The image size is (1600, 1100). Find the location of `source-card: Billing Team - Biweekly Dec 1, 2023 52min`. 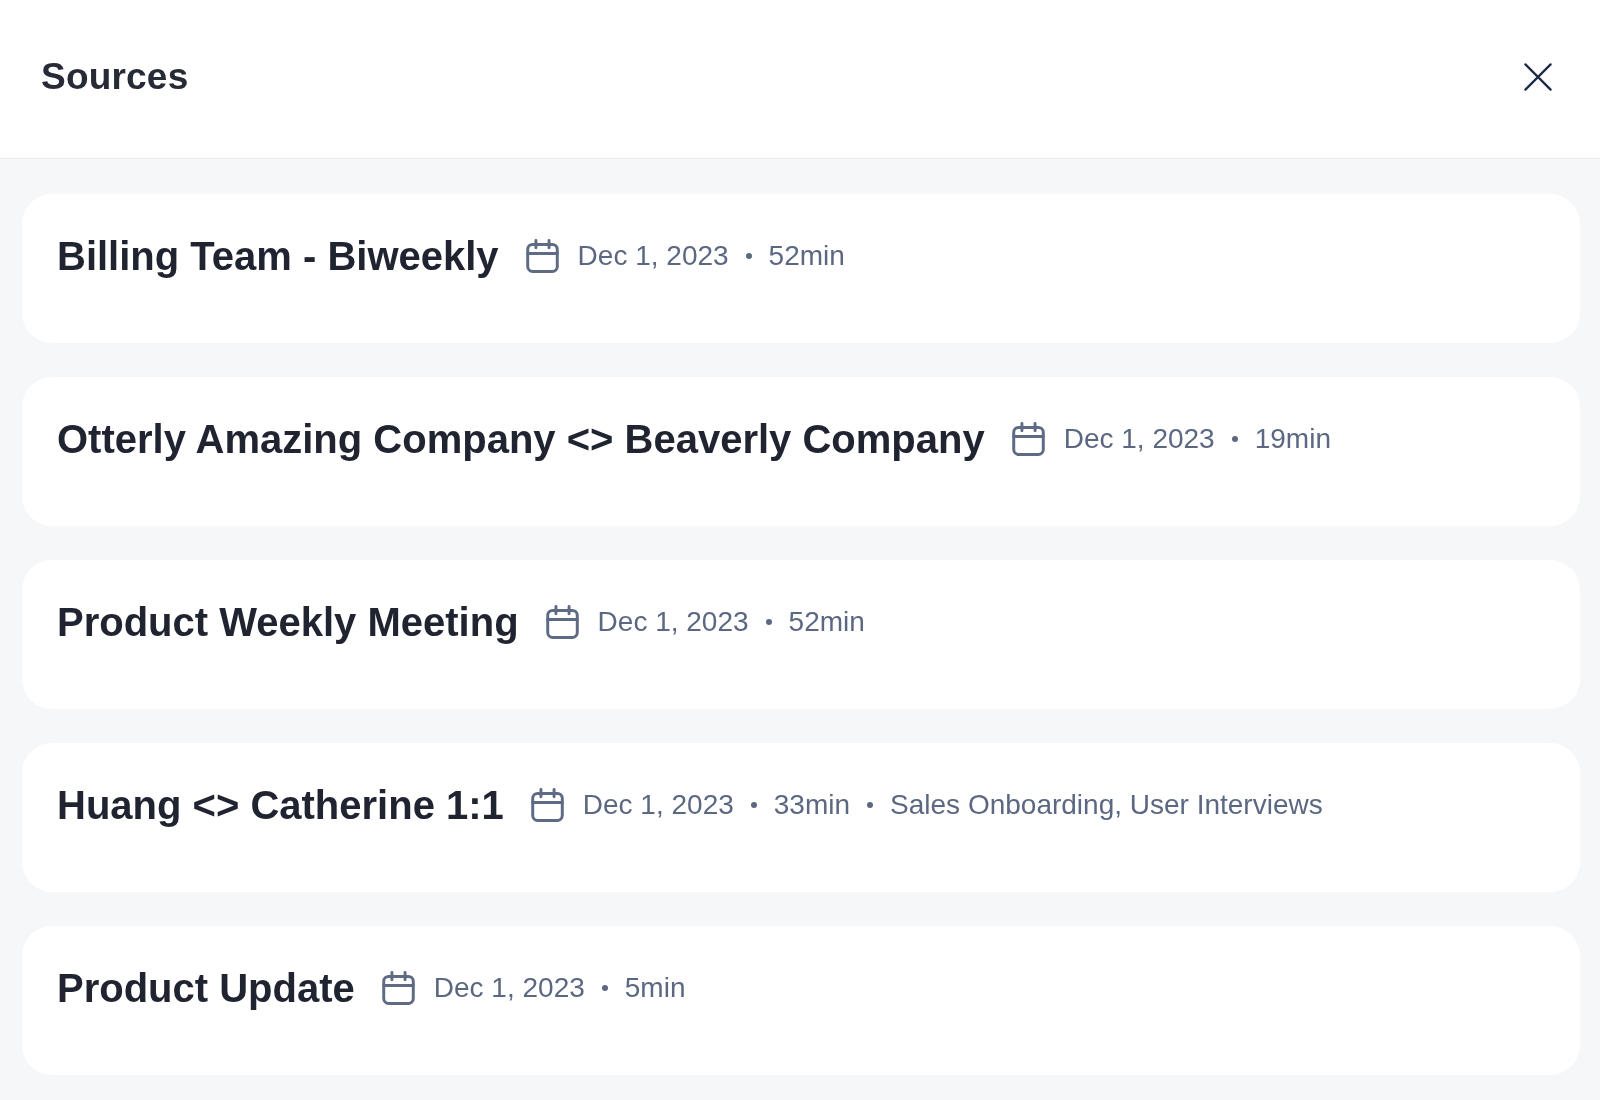

source-card: Billing Team - Biweekly Dec 1, 2023 52min is located at coordinates (801, 268).